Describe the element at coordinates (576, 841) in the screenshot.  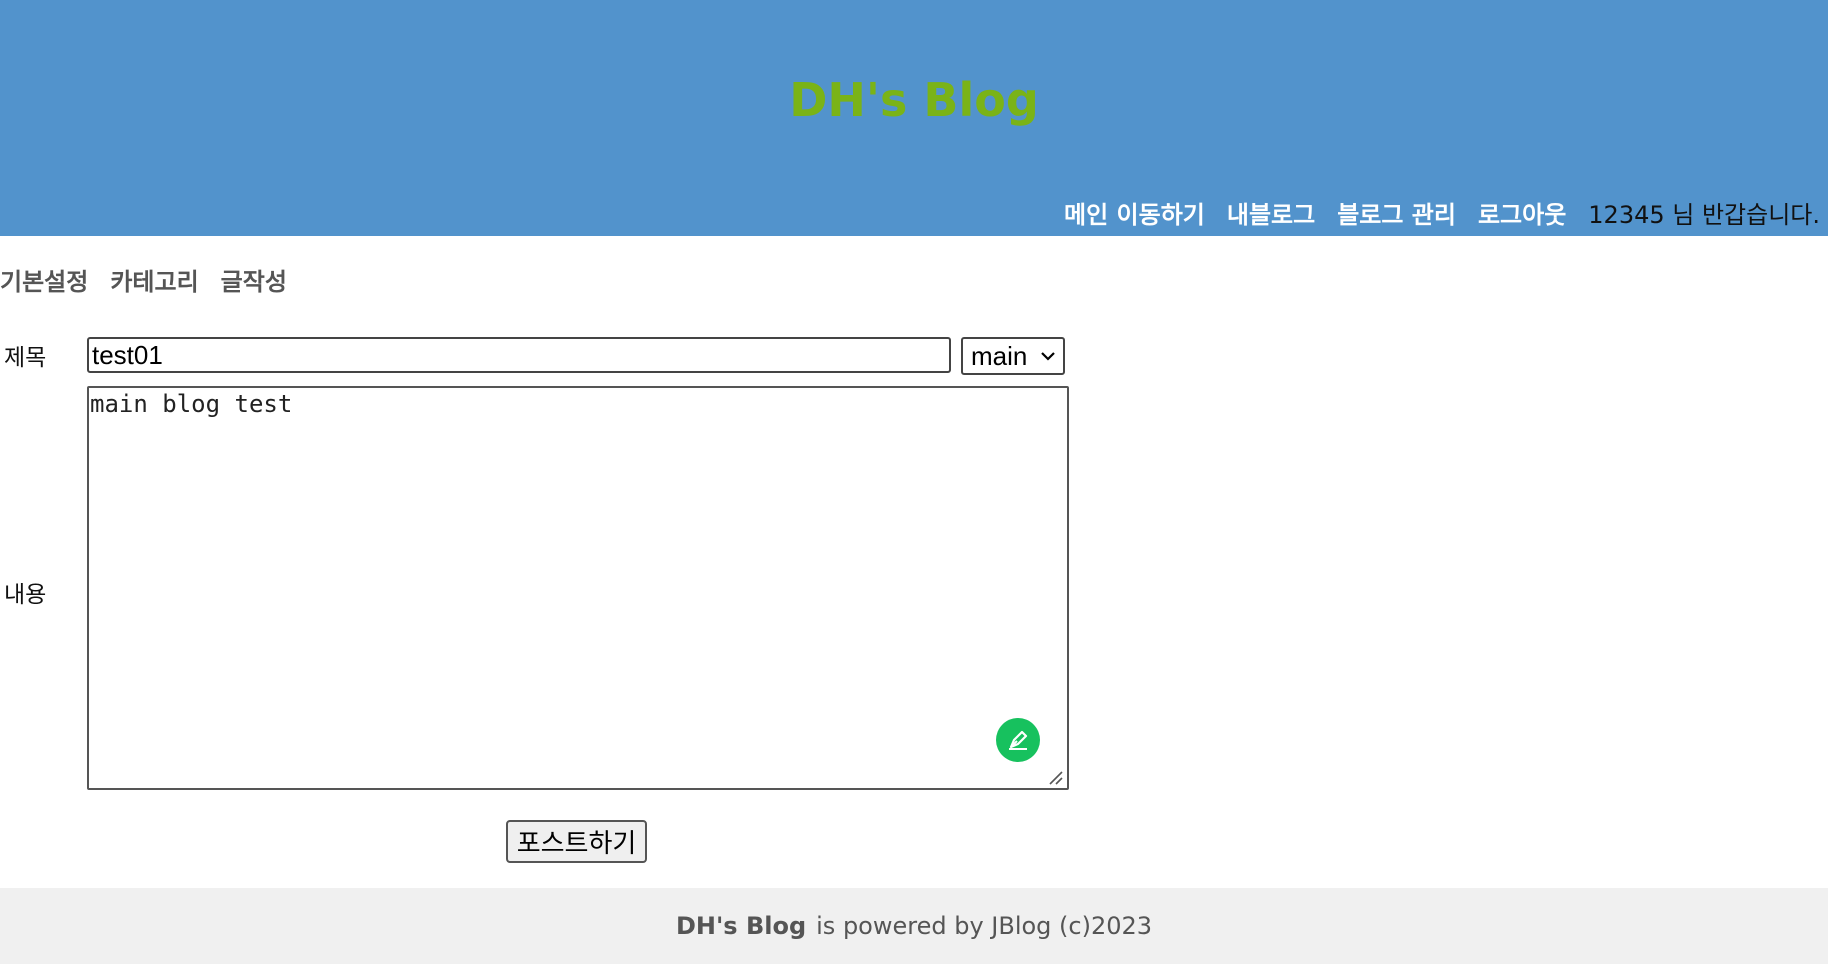
I see `post-button: 포스트하기` at that location.